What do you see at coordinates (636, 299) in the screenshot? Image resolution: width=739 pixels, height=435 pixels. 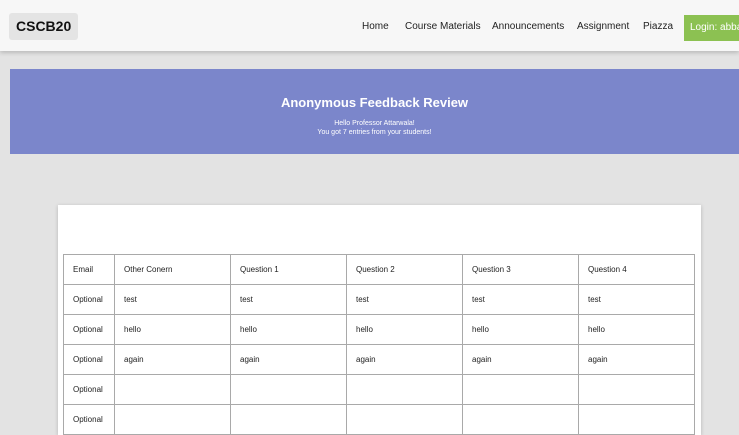 I see `table-cell-question-4: test` at bounding box center [636, 299].